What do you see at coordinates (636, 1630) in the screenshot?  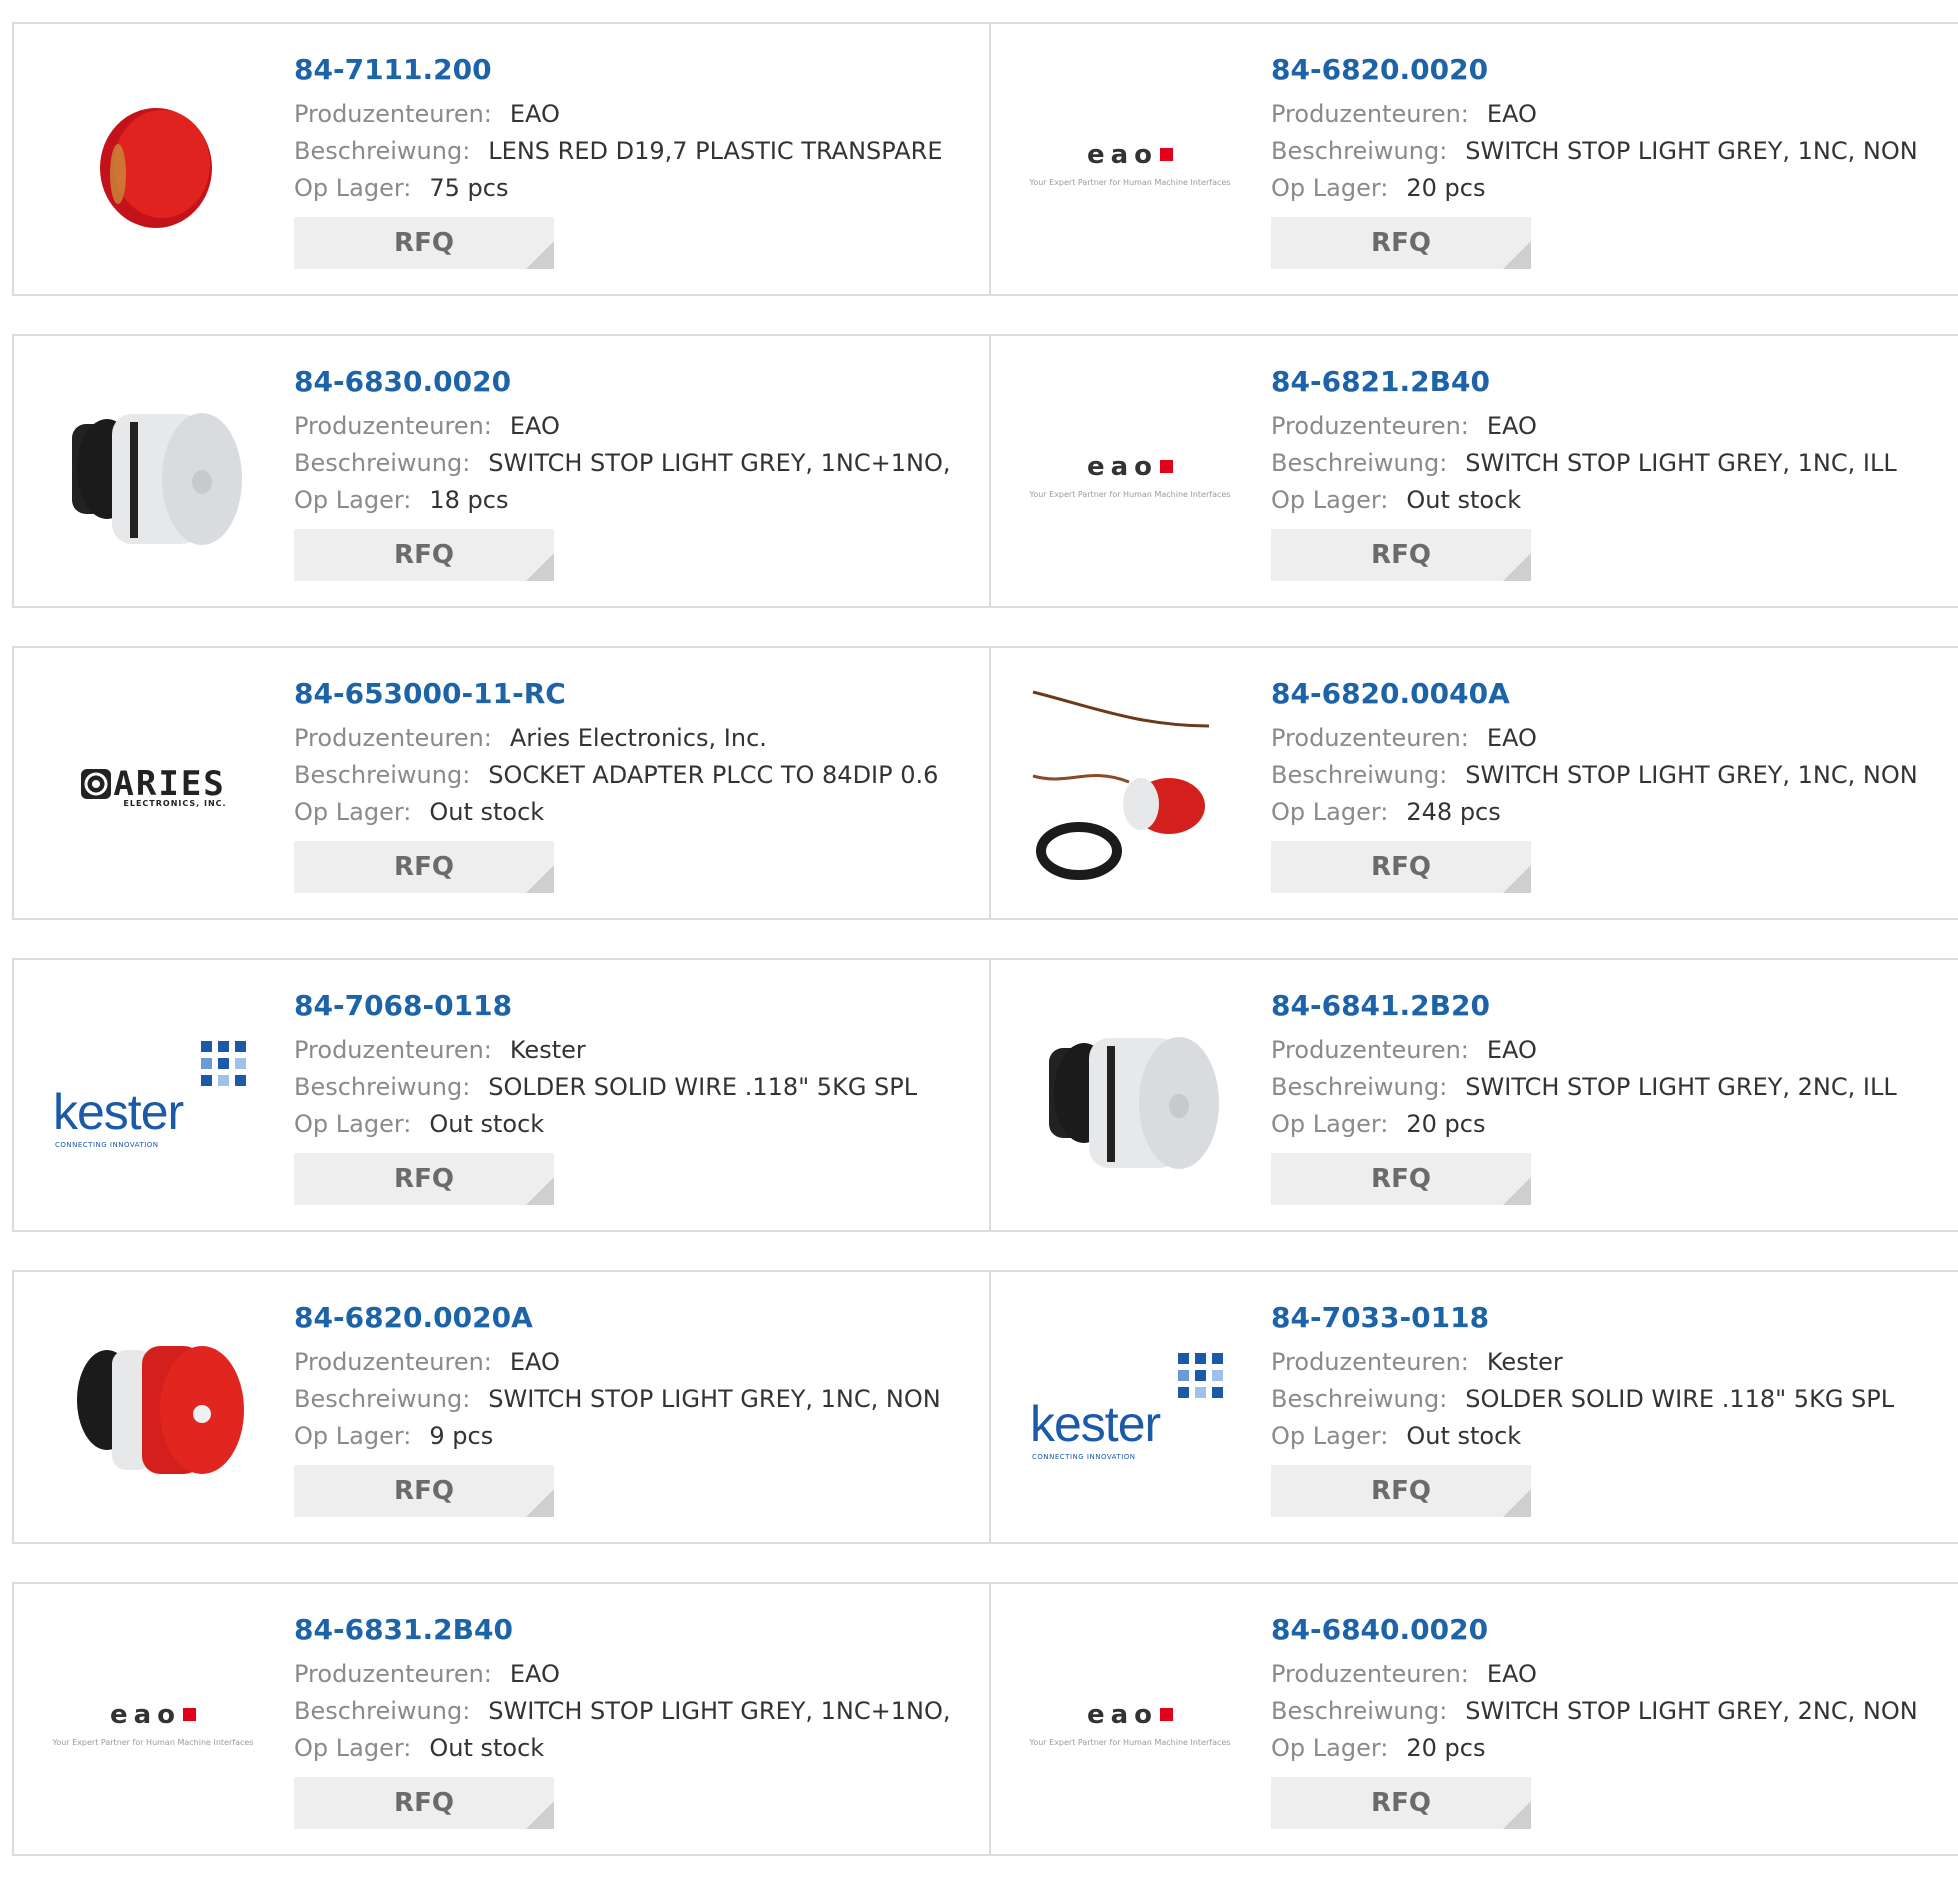 I see `part-number-link: 84-6831.2B40` at bounding box center [636, 1630].